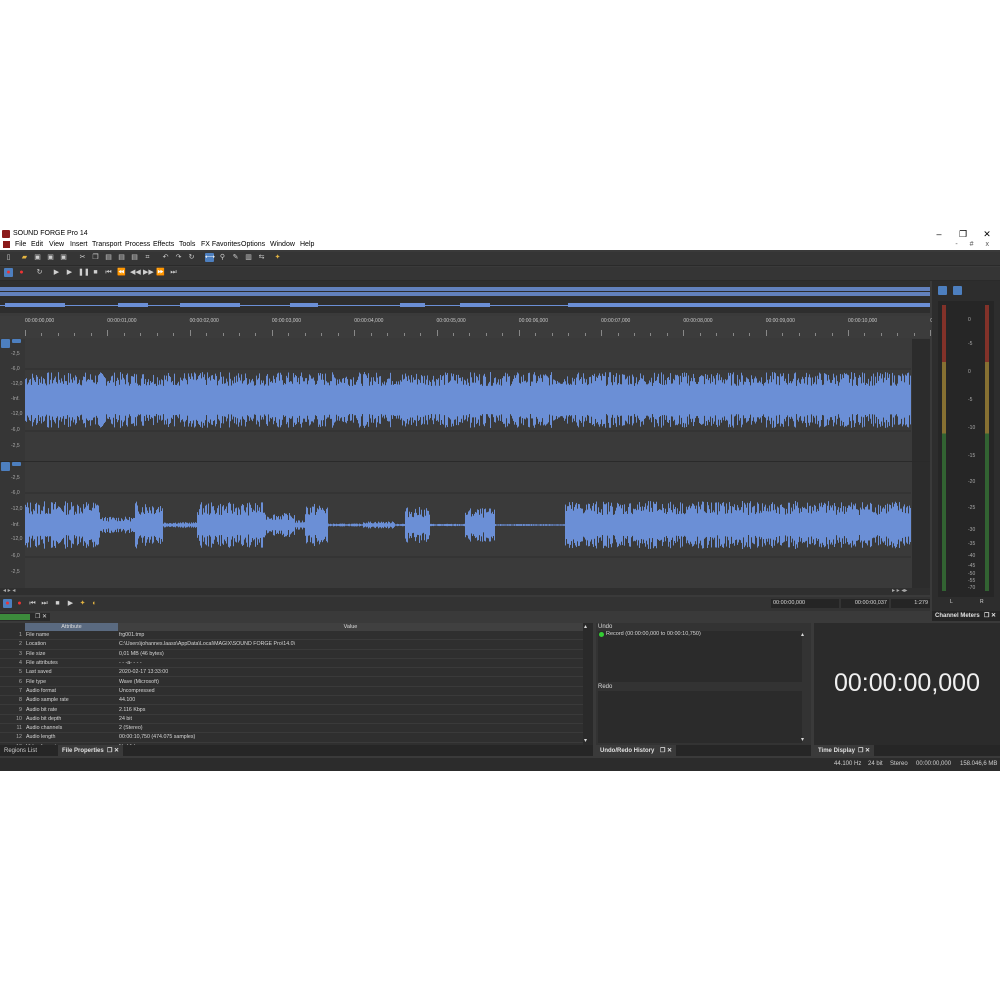 This screenshot has height=1000, width=1000. I want to click on props-scrollbar: ▴ ▾, so click(588, 684).